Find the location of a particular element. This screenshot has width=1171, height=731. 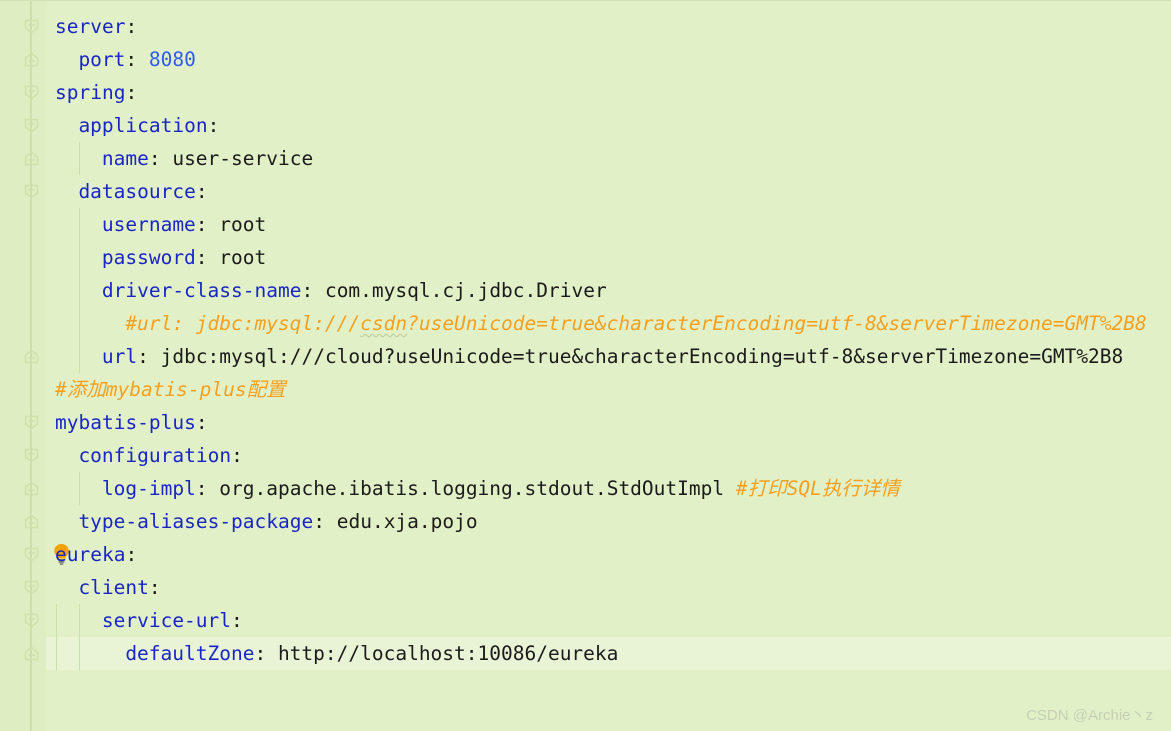

code-line: mybatis-plus: is located at coordinates (131, 422).